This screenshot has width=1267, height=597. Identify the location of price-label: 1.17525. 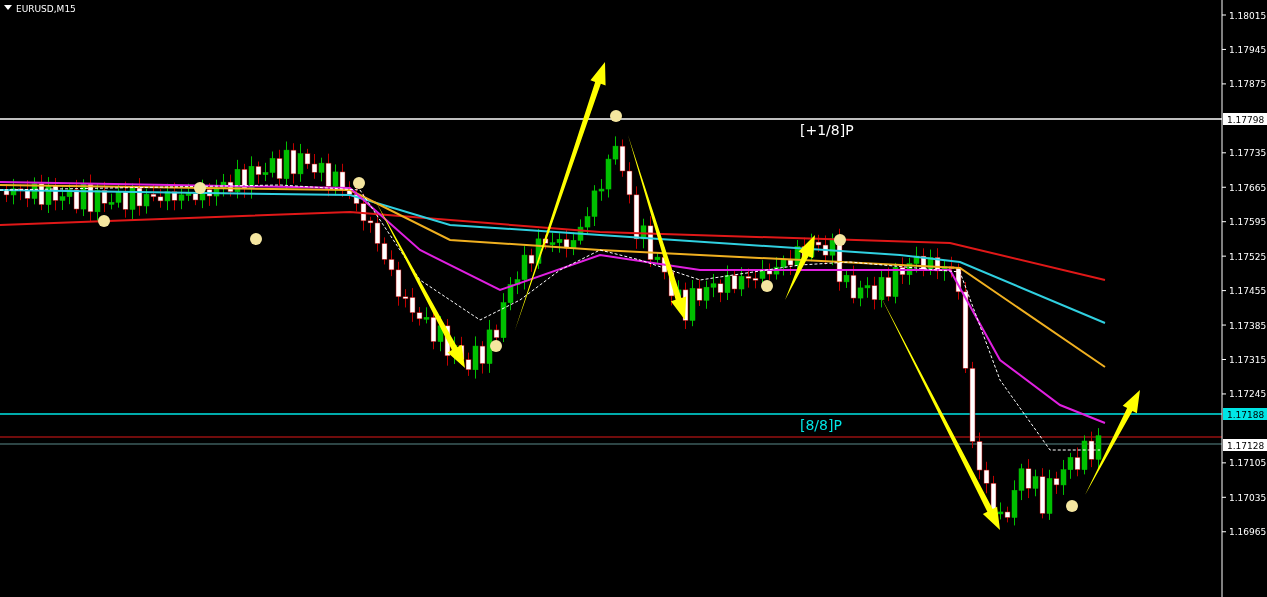
(1248, 256).